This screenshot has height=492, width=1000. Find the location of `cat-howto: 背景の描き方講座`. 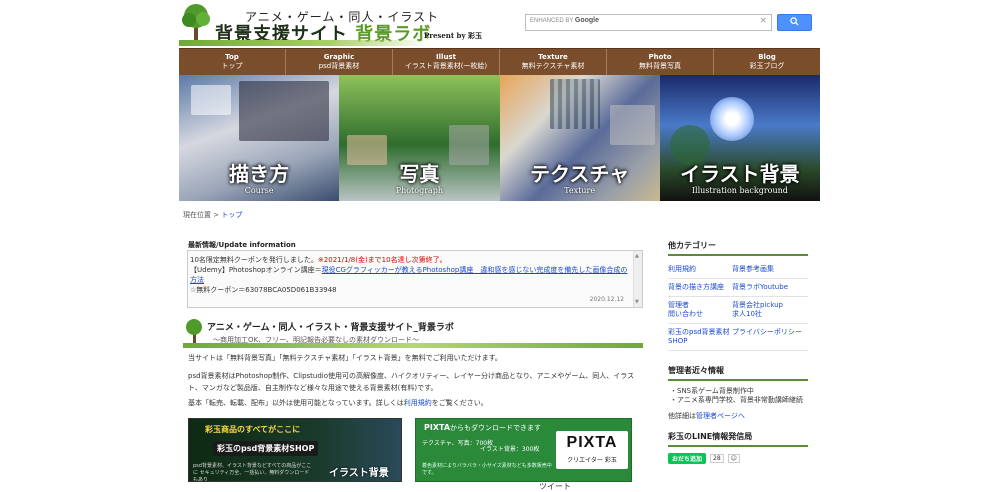

cat-howto: 背景の描き方講座 is located at coordinates (700, 288).